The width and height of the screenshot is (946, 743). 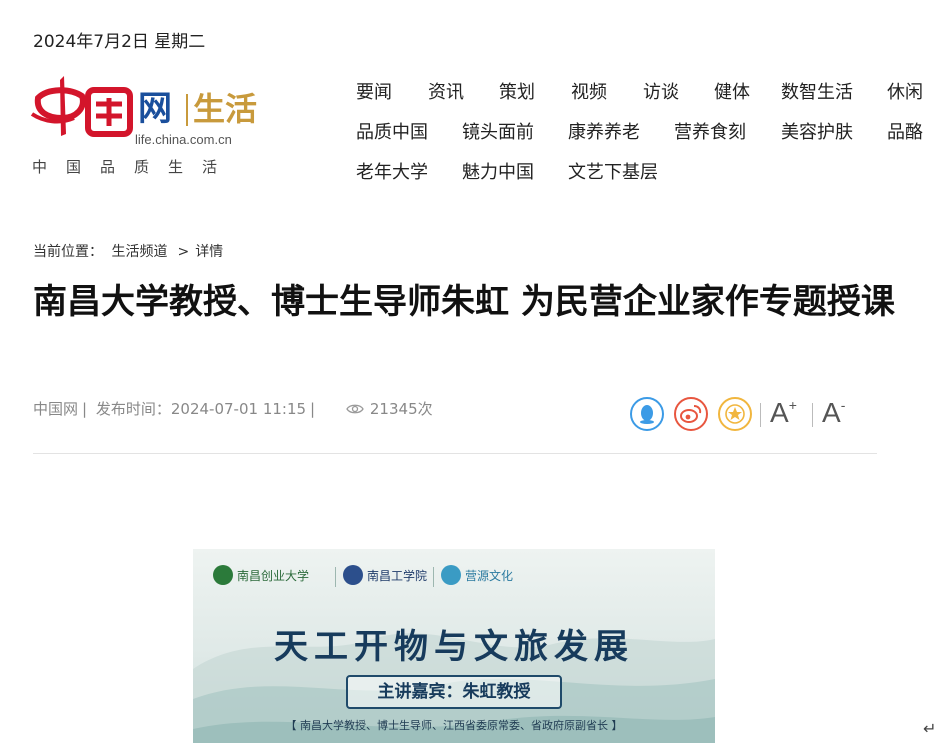 I want to click on logo-domain: life.china.com.cn, so click(x=183, y=139).